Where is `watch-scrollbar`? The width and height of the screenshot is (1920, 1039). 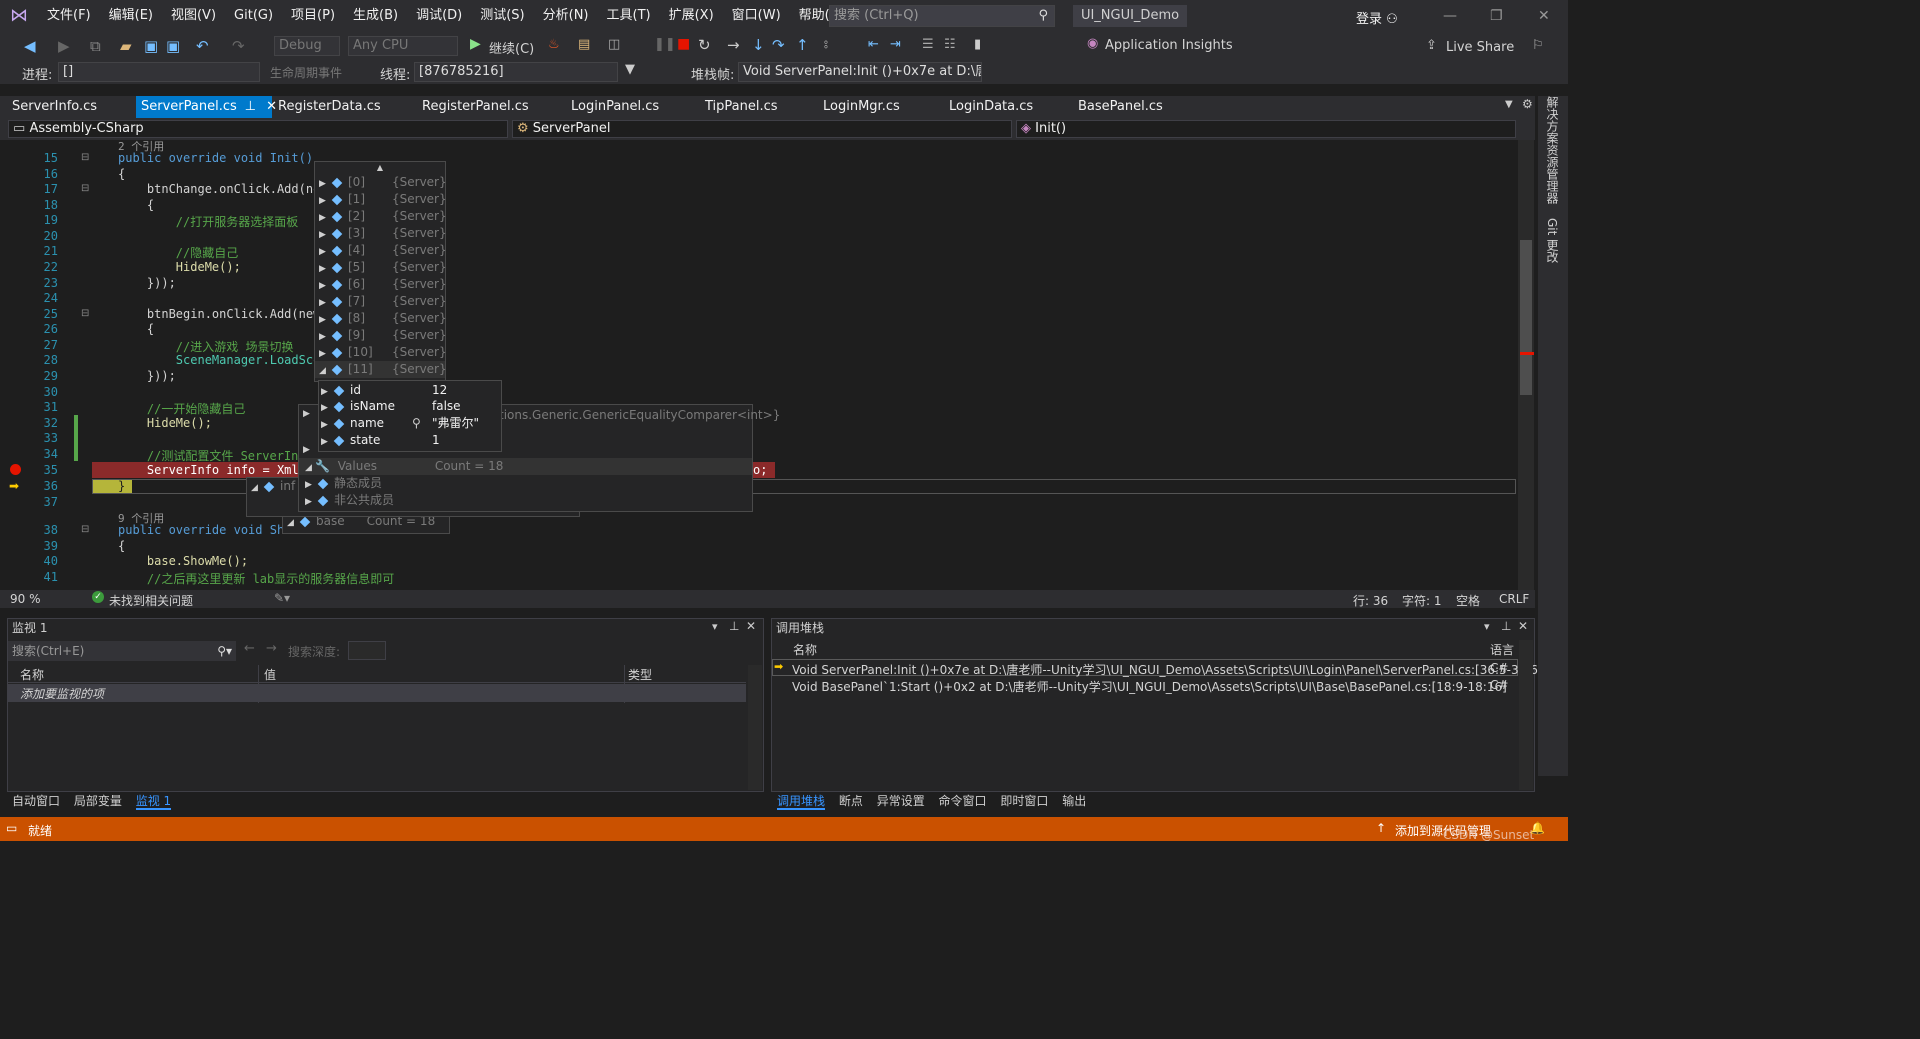
watch-scrollbar is located at coordinates (755, 727).